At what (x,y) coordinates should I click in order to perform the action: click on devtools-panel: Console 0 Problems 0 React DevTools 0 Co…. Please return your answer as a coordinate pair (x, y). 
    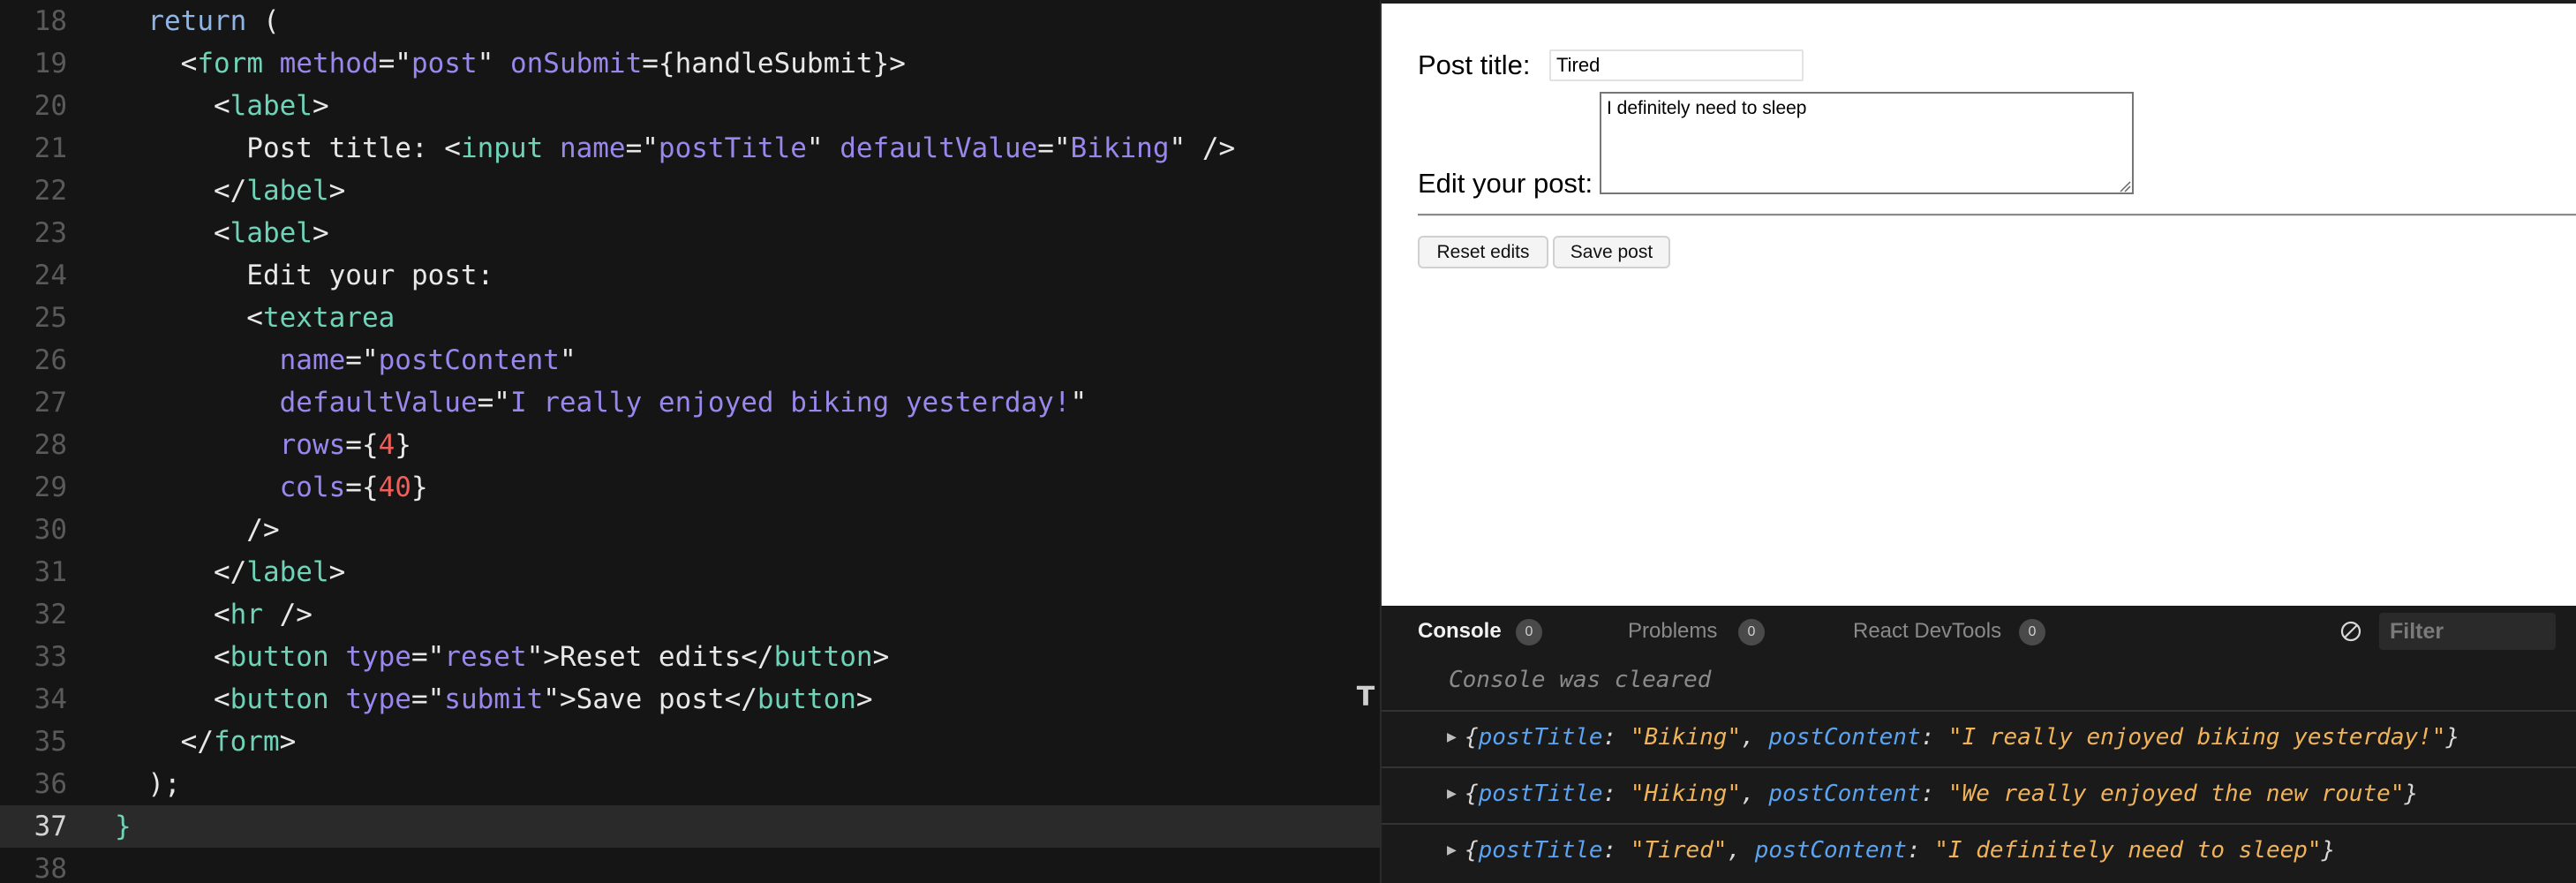
    Looking at the image, I should click on (1978, 745).